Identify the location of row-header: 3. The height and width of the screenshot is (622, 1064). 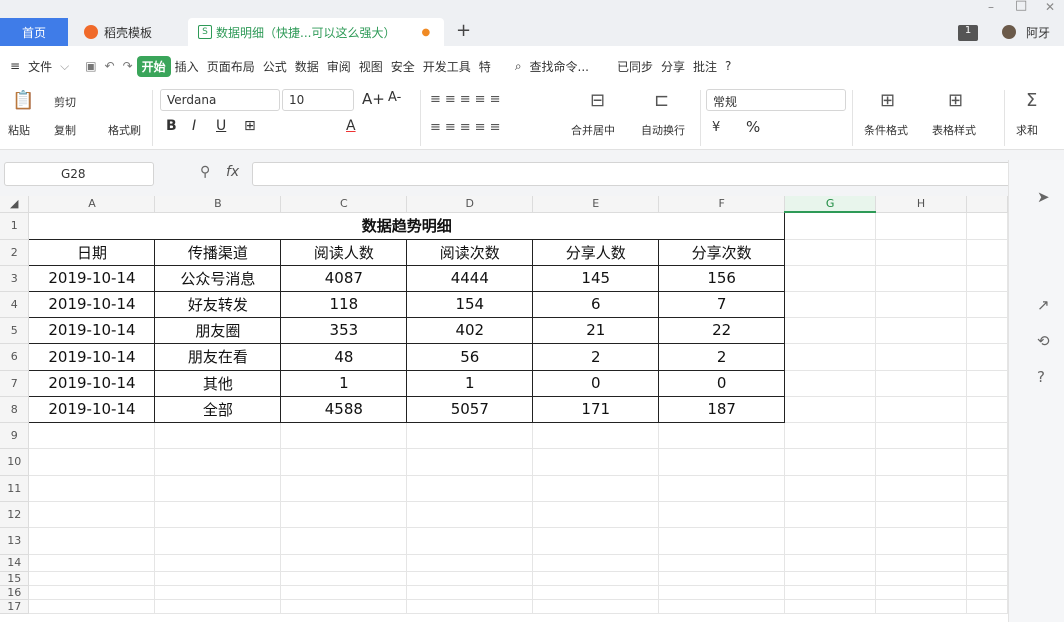
(15, 278).